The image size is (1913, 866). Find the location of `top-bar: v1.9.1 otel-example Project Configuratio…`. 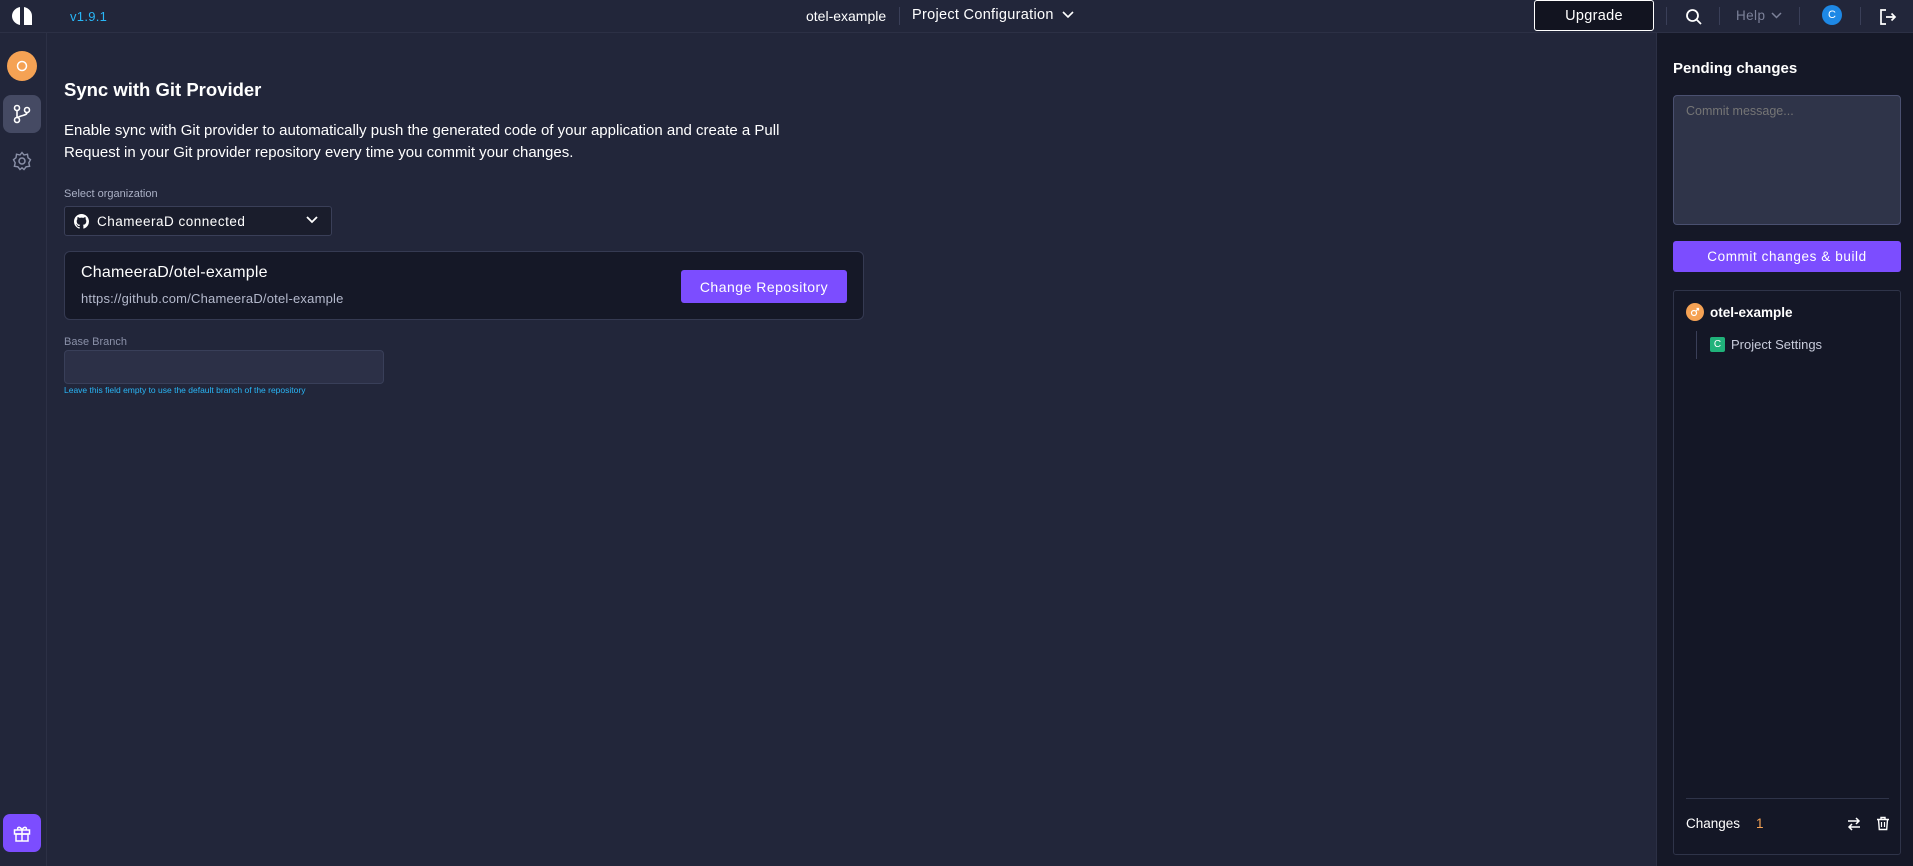

top-bar: v1.9.1 otel-example Project Configuratio… is located at coordinates (956, 16).